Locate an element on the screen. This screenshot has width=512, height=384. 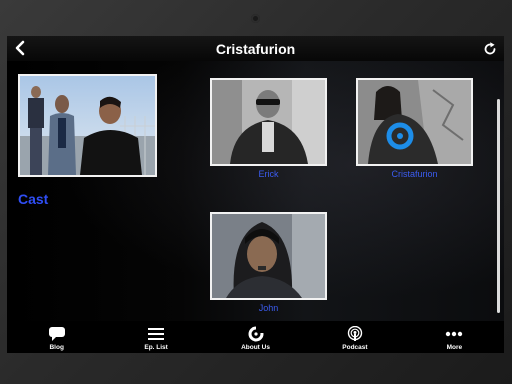
speech-bubble-icon is located at coordinates (56, 334).